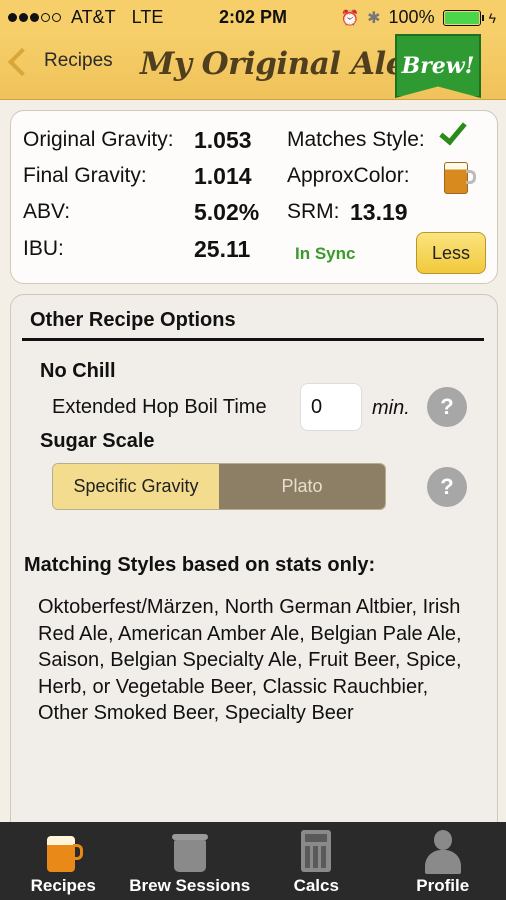  Describe the element at coordinates (442, 852) in the screenshot. I see `person-icon` at that location.